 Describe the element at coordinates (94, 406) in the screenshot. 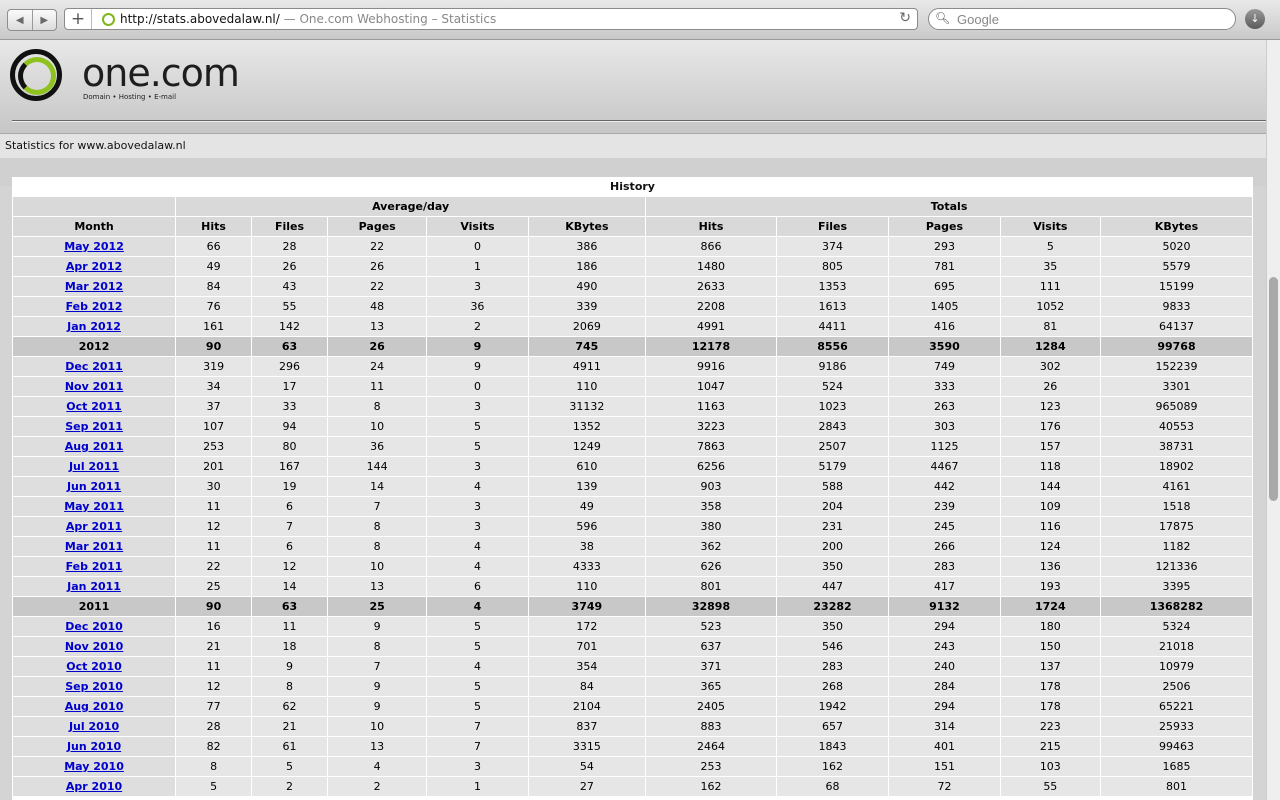

I see `month-link: Oct 2011` at that location.